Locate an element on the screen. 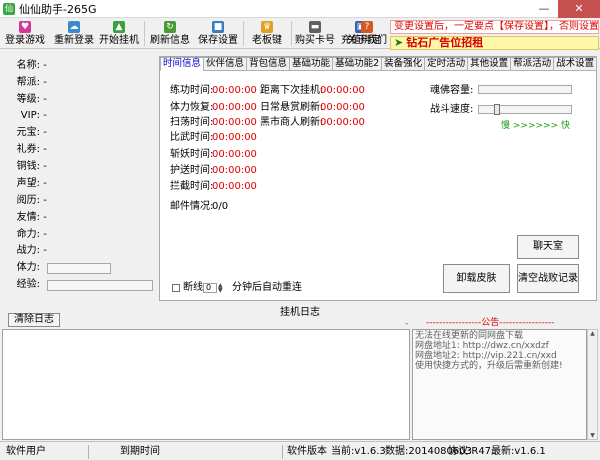 This screenshot has width=600, height=460. expire-time-label: 到期时间 is located at coordinates (140, 451).